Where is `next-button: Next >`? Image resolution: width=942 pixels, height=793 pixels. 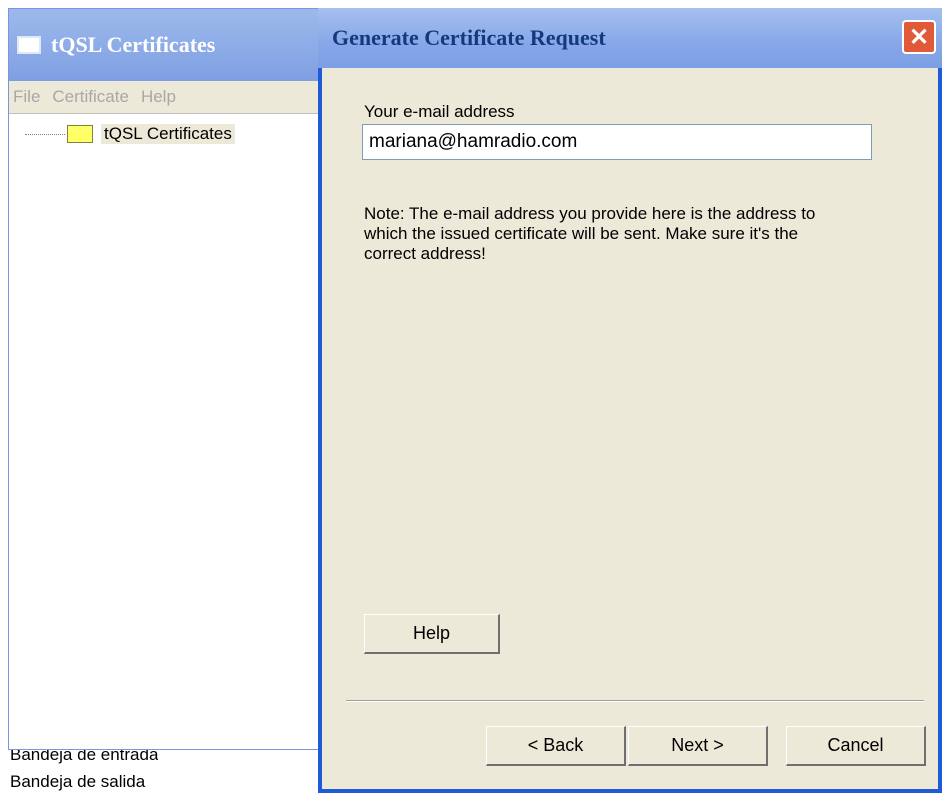
next-button: Next > is located at coordinates (698, 746).